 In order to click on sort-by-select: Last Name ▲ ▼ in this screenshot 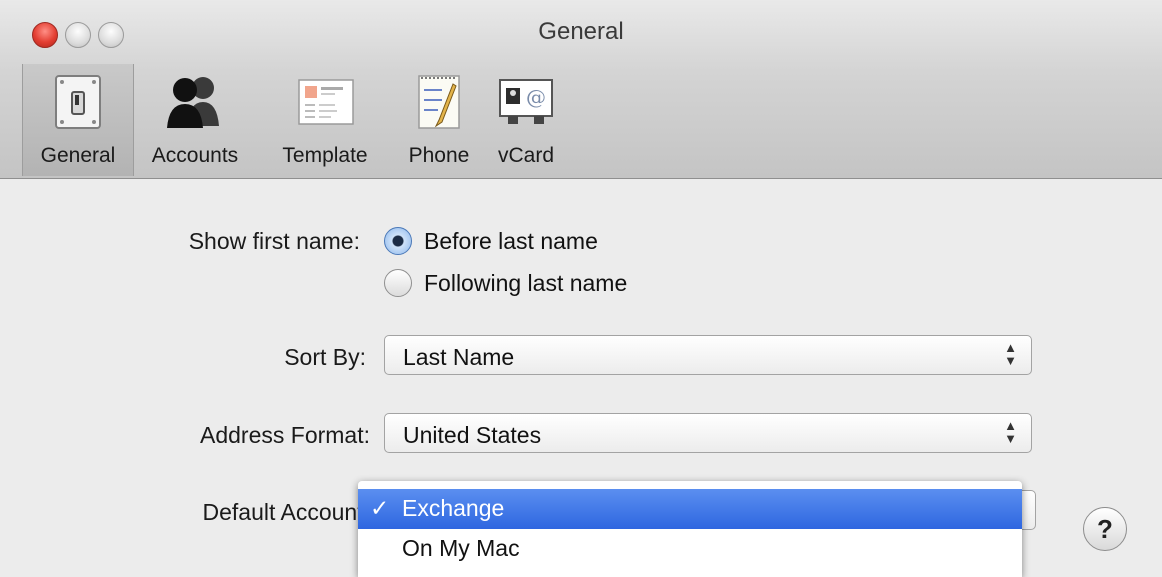, I will do `click(708, 355)`.